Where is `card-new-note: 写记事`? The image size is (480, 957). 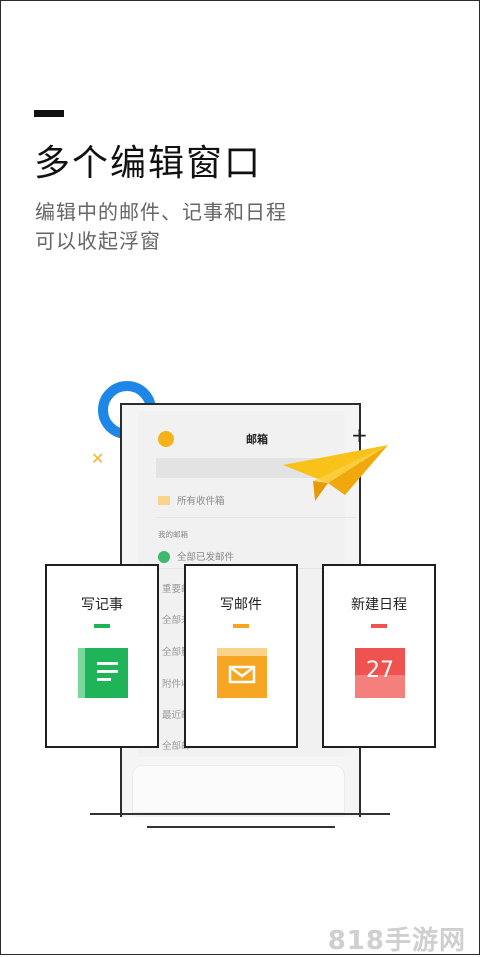 card-new-note: 写记事 is located at coordinates (102, 656).